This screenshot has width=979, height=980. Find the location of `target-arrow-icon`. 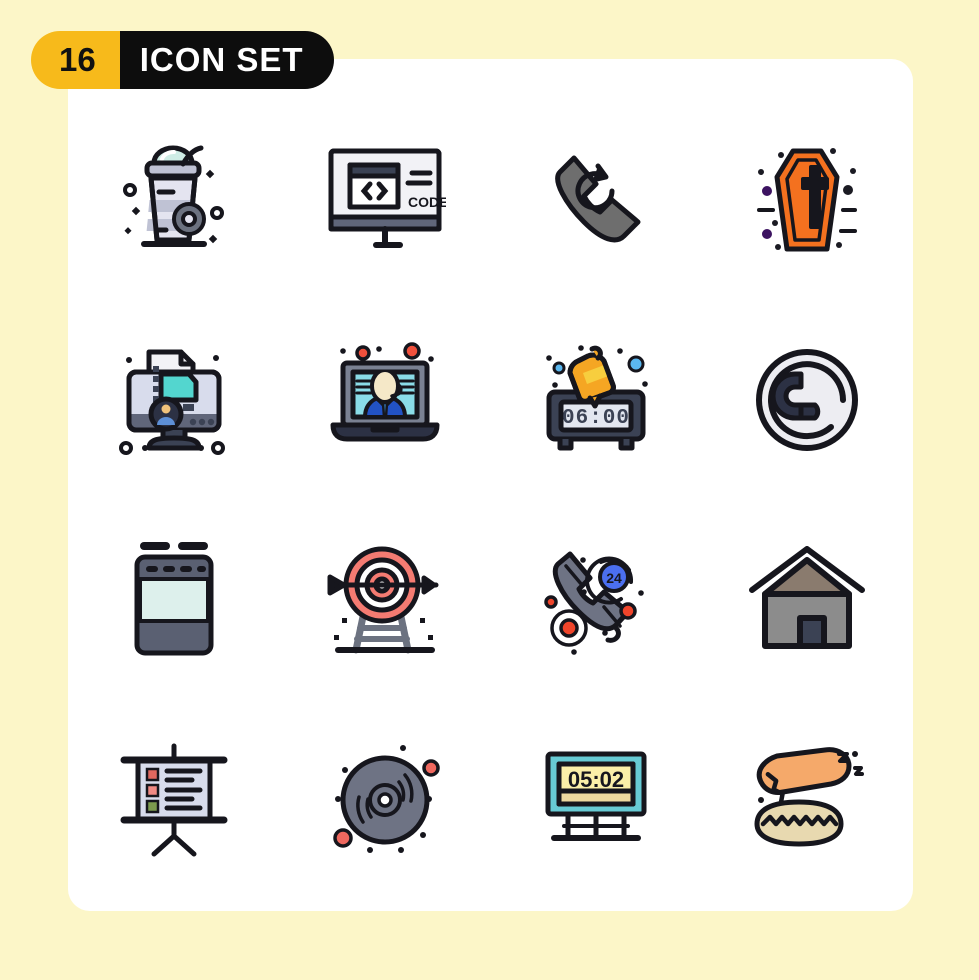

target-arrow-icon is located at coordinates (383, 600).